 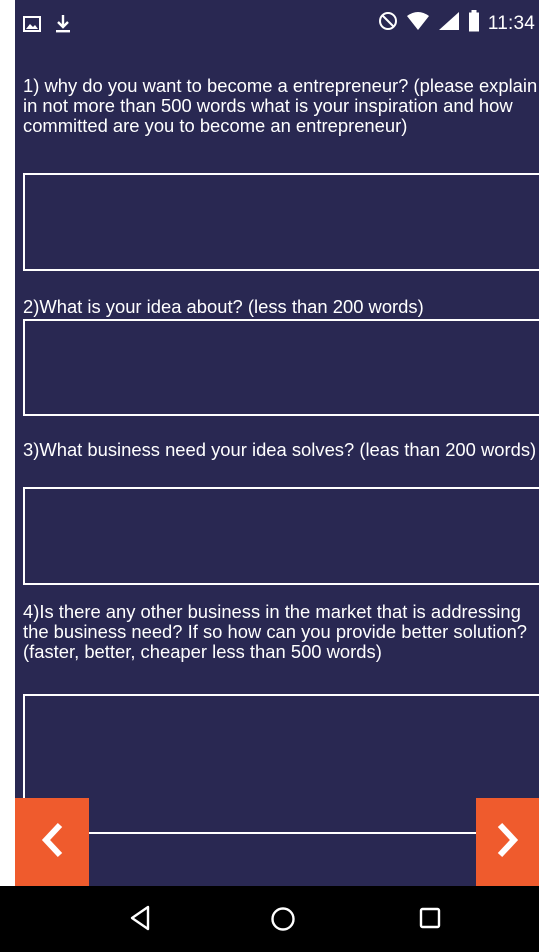 I want to click on recents-icon, so click(x=430, y=920).